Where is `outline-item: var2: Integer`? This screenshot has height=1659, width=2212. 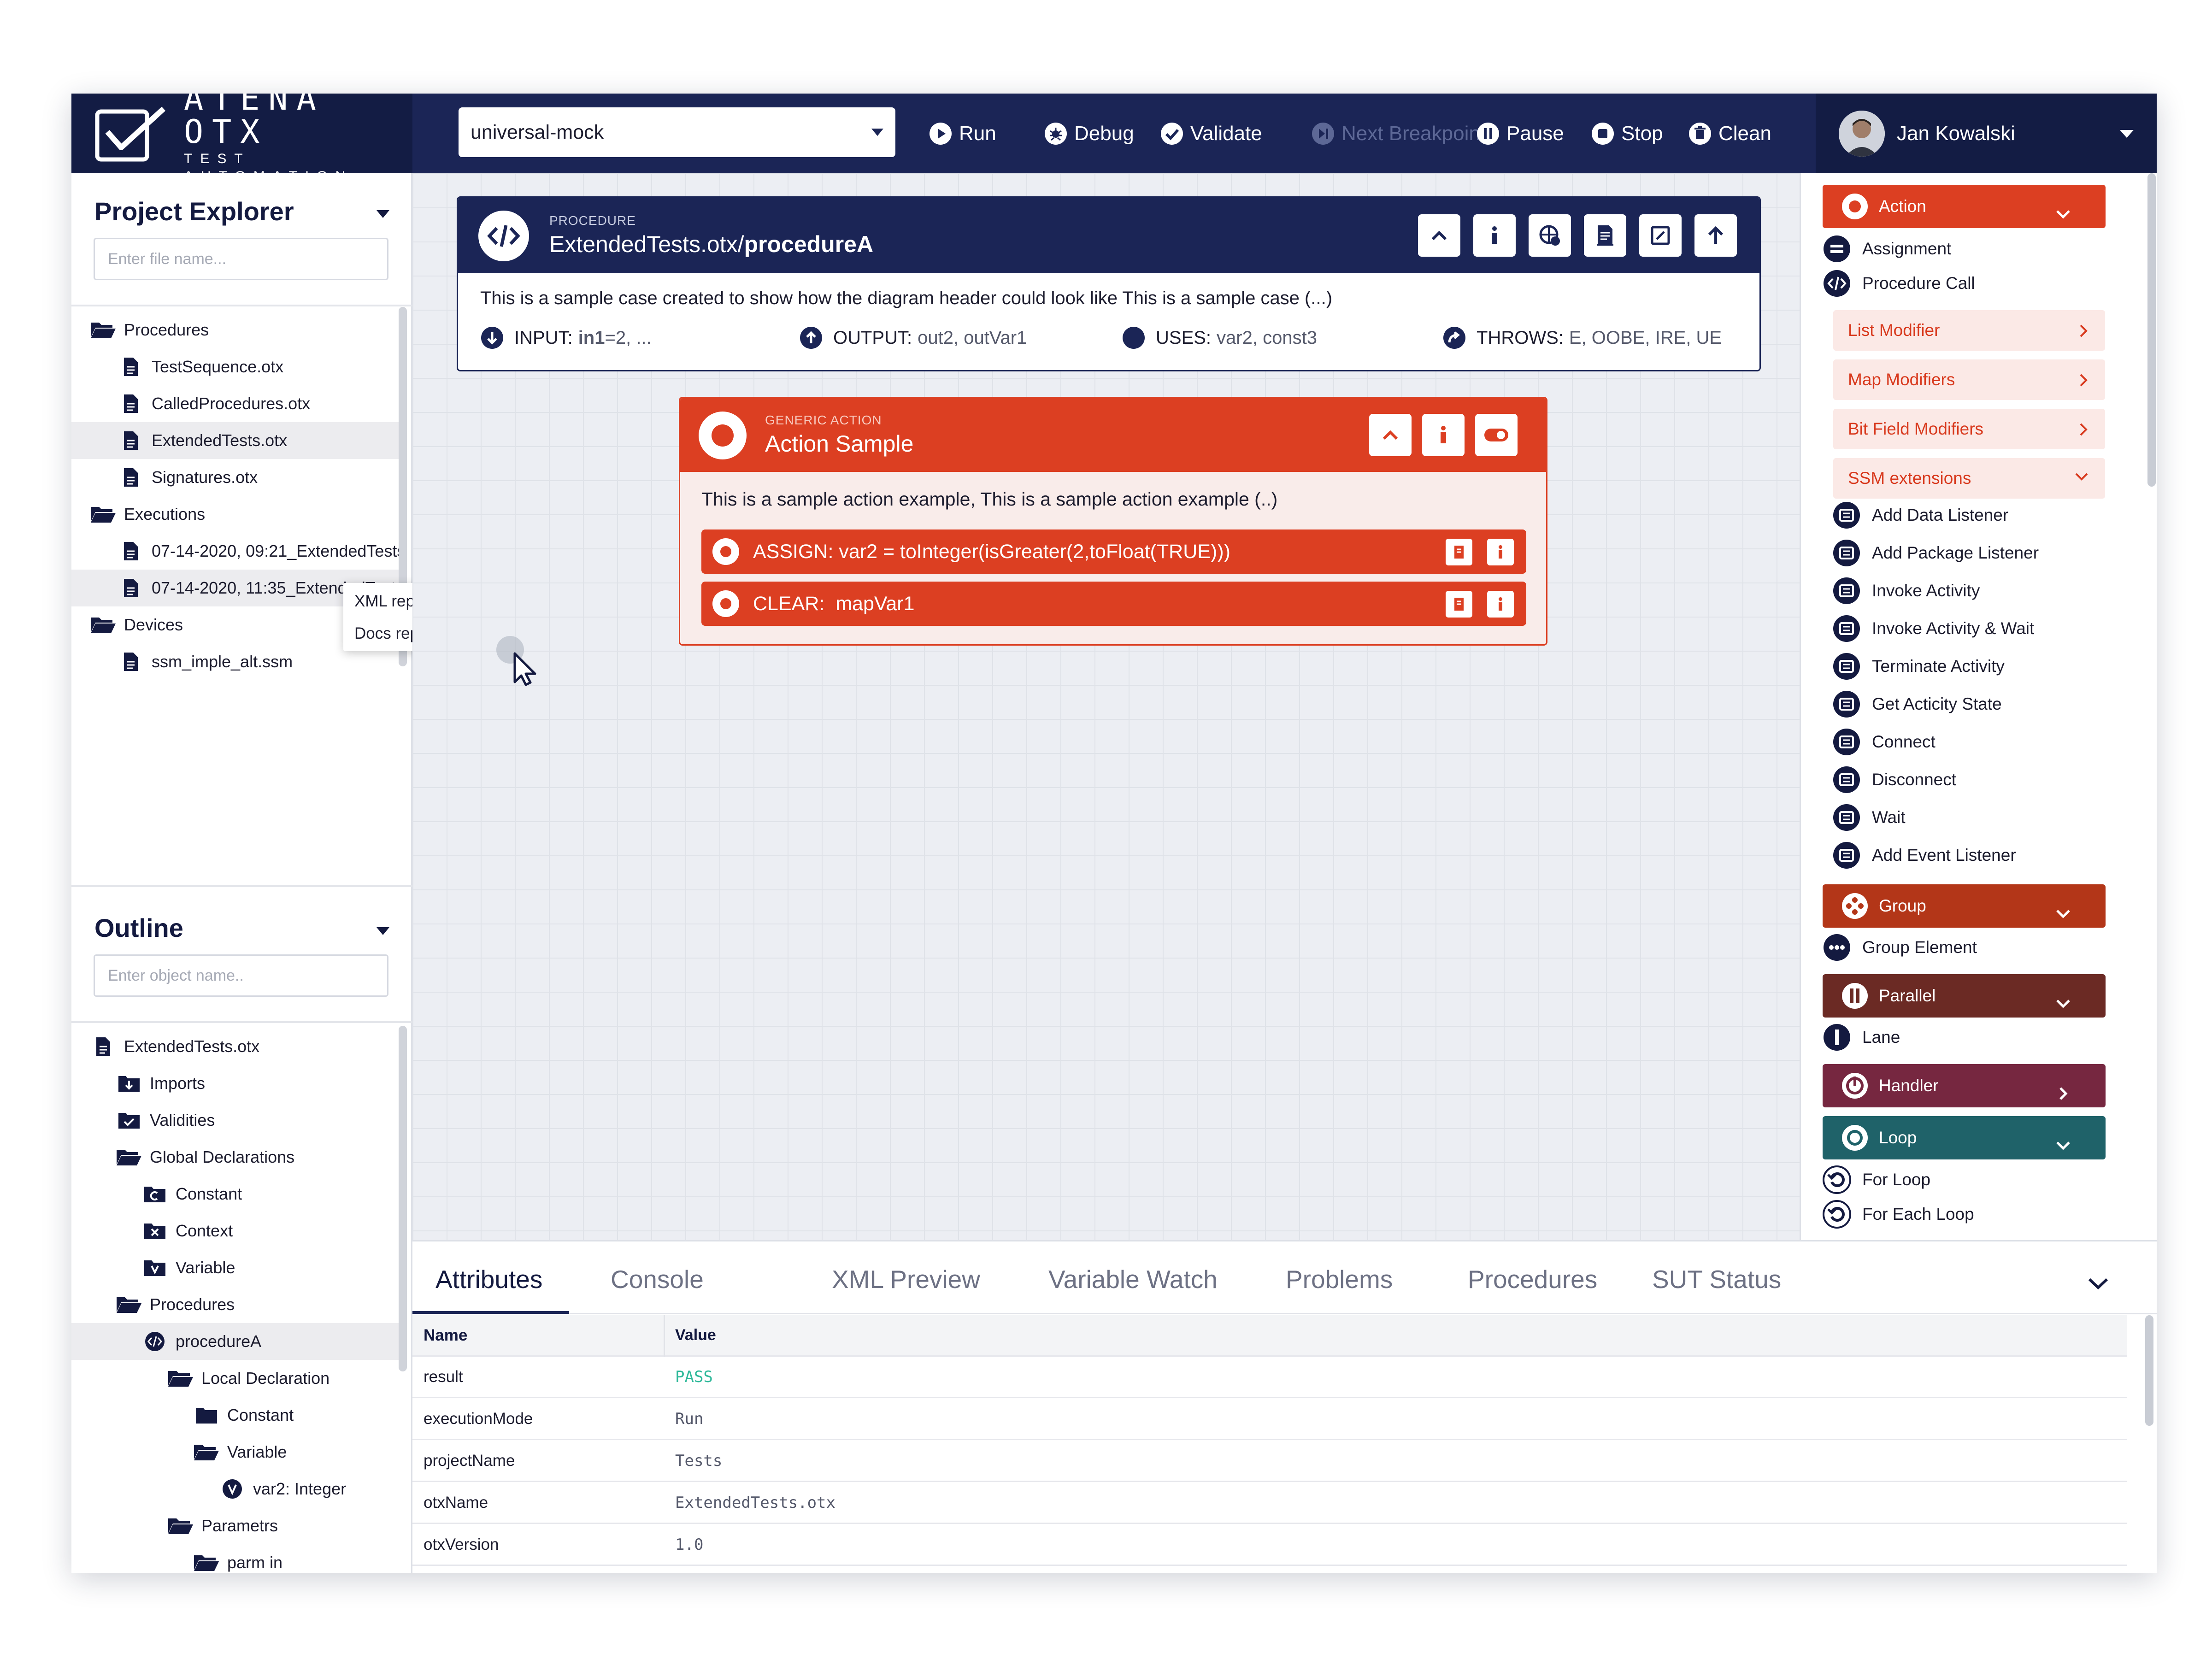
outline-item: var2: Integer is located at coordinates (236, 1489).